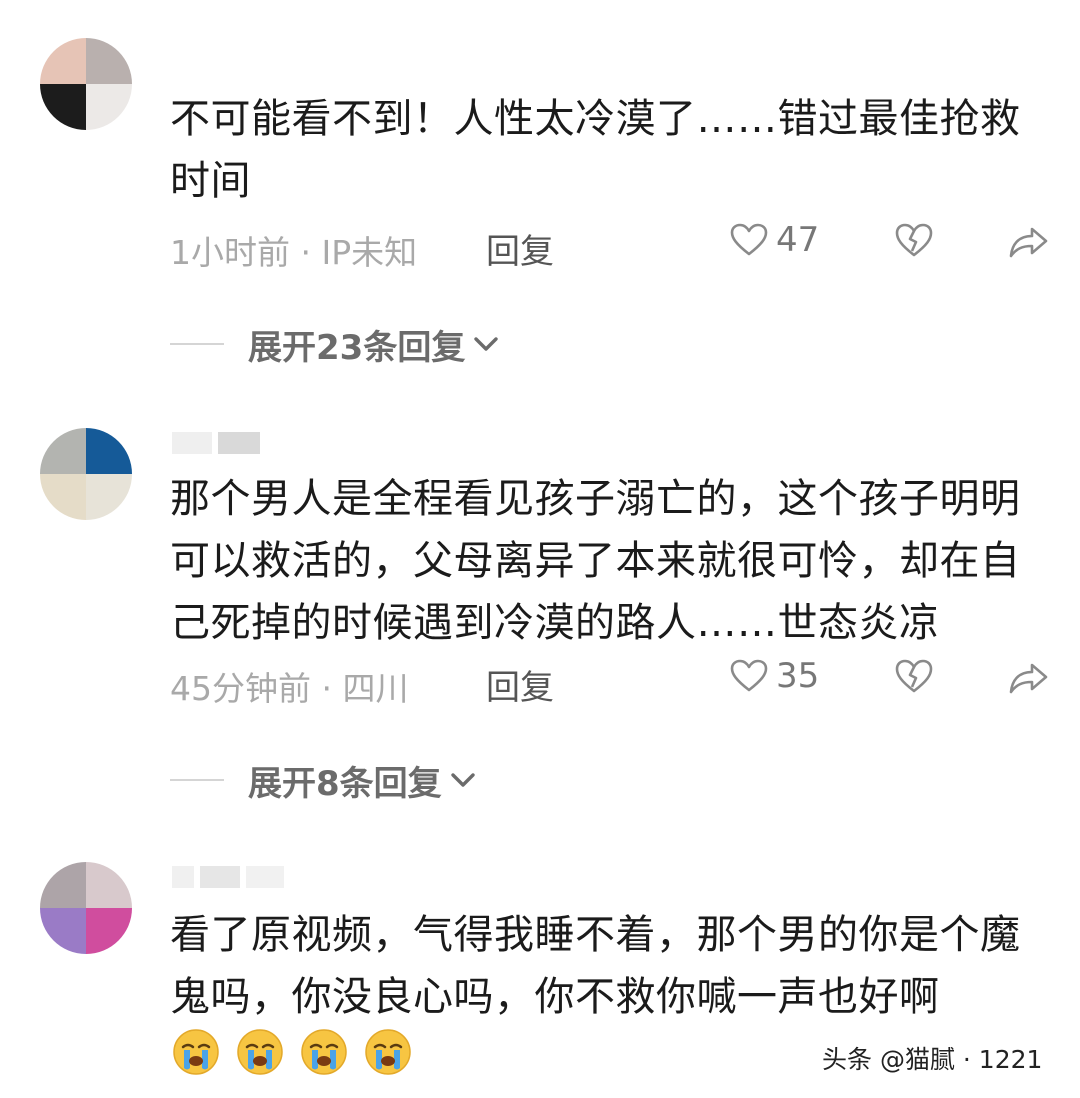  What do you see at coordinates (932, 1059) in the screenshot?
I see `watermark: 头条 @猫腻 · 1221` at bounding box center [932, 1059].